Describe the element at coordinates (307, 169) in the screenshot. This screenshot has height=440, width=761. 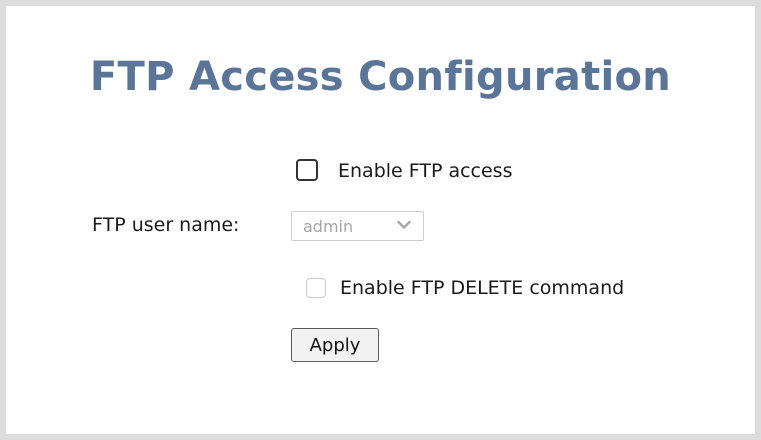
I see `enable-ftp-checkbox` at that location.